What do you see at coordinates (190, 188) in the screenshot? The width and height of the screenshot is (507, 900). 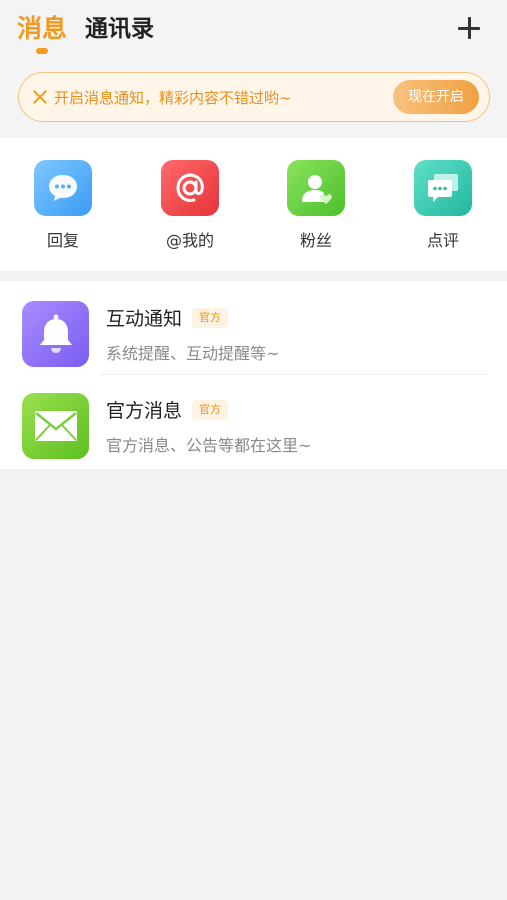 I see `at-sign-icon` at bounding box center [190, 188].